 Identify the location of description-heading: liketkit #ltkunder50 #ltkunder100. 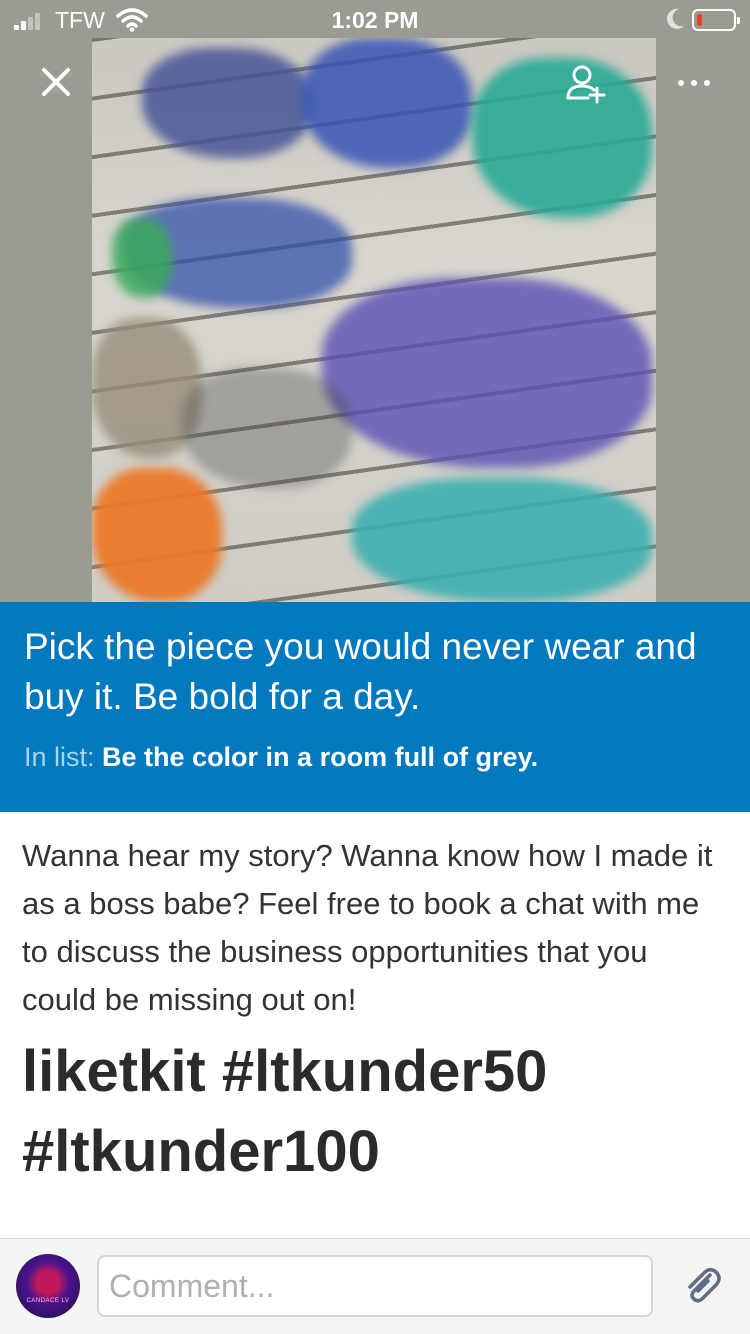
(285, 1111).